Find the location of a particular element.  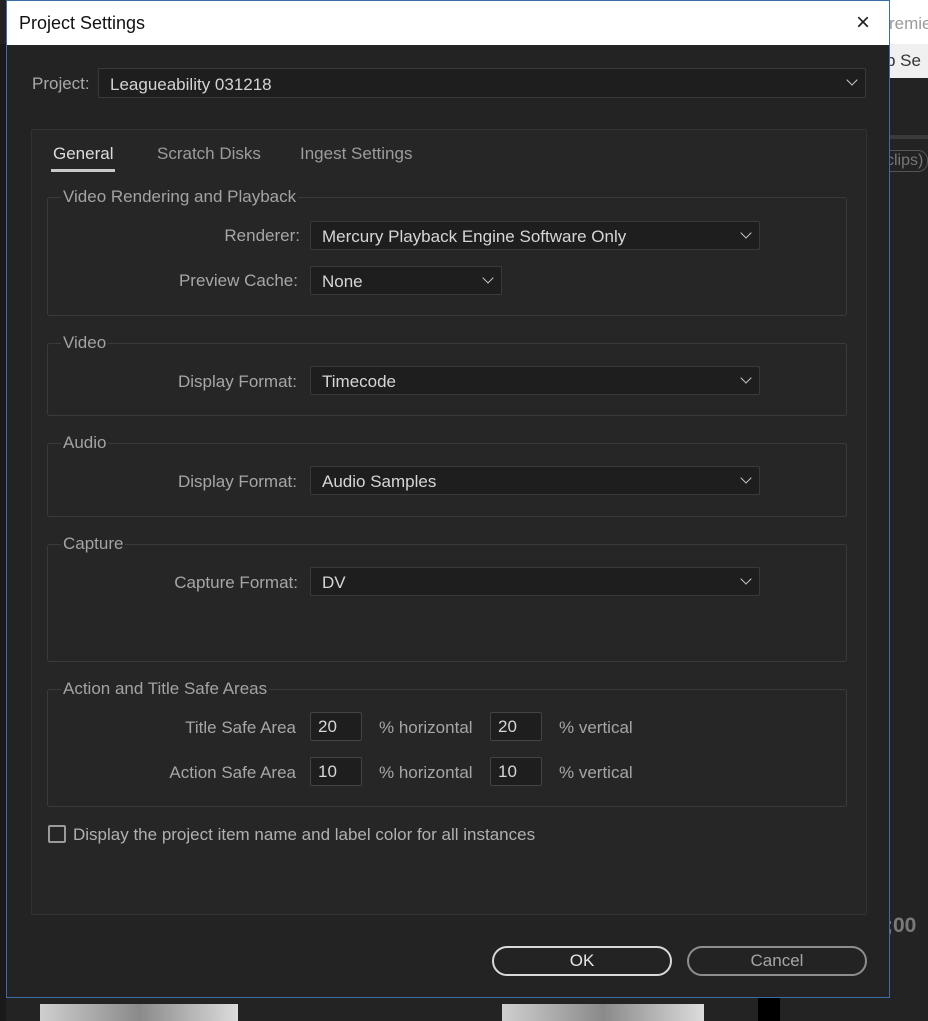

title-safe-label: Title Safe Area is located at coordinates (240, 727).